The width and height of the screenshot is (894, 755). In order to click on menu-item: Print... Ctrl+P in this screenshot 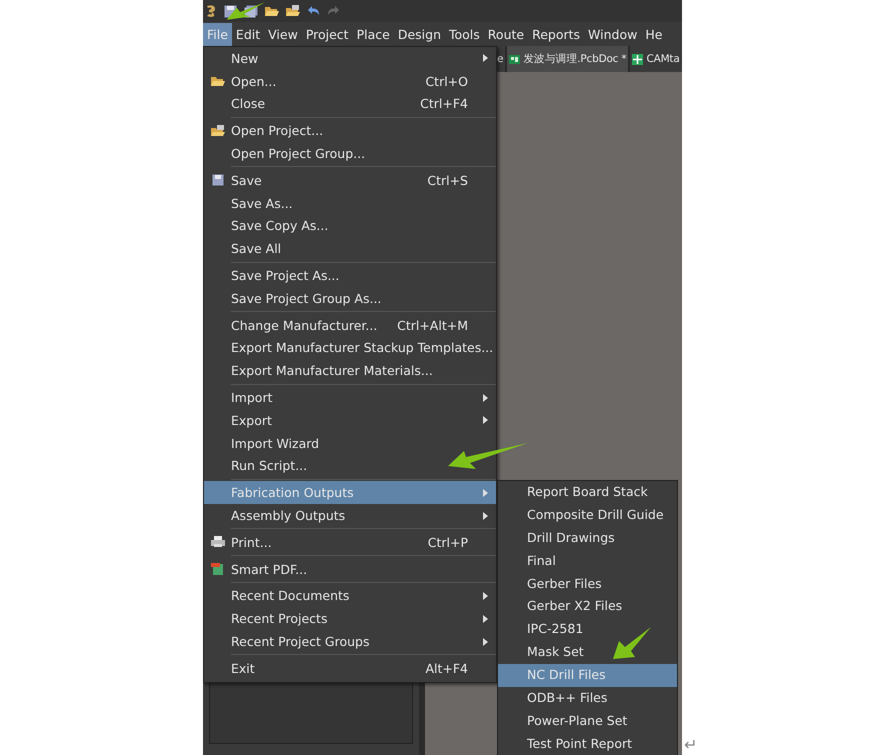, I will do `click(350, 542)`.